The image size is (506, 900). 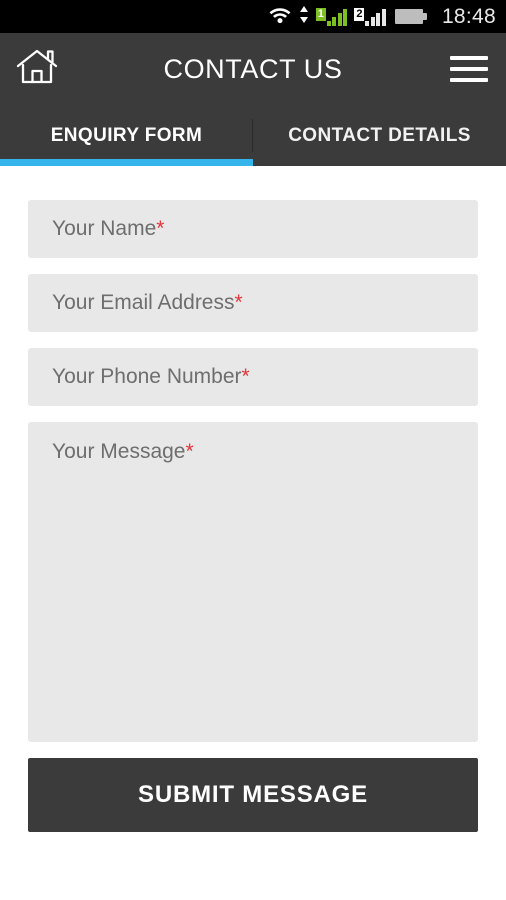 I want to click on page-title: CONTACT US, so click(x=253, y=68).